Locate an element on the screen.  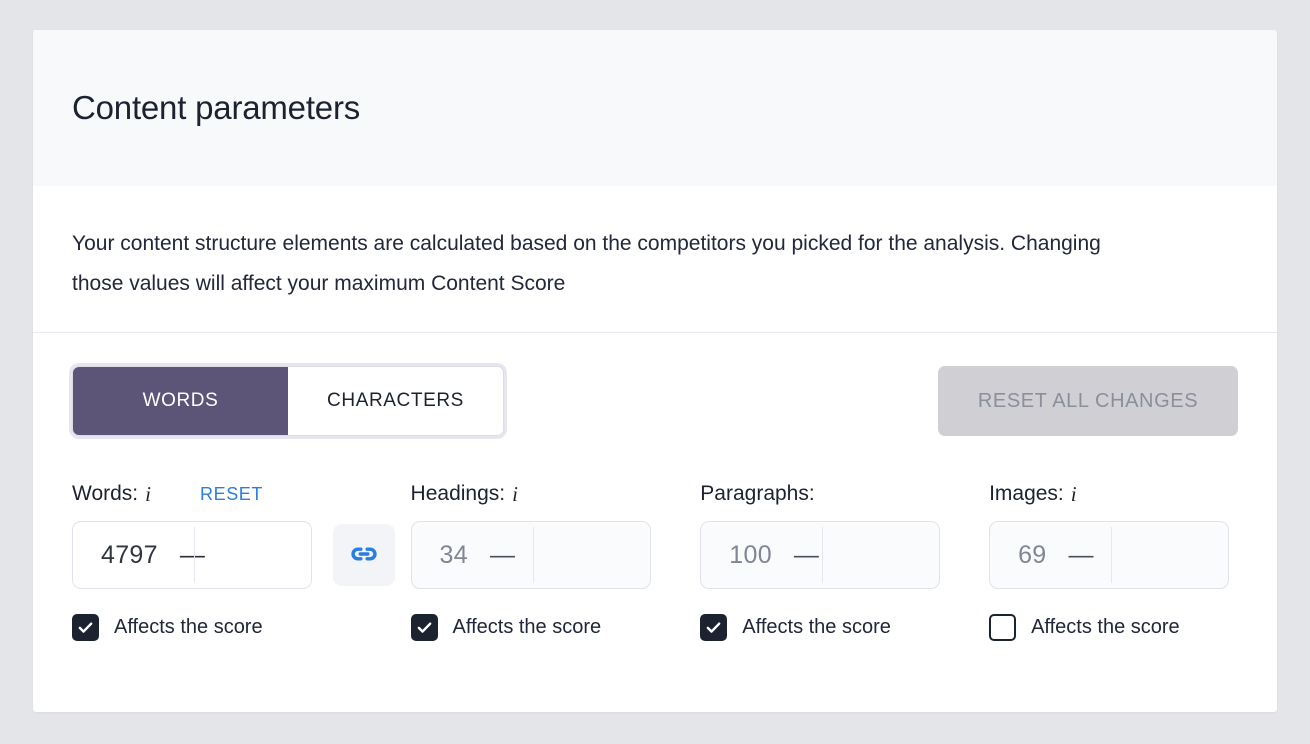
field-headings-label: Headings: is located at coordinates (458, 493).